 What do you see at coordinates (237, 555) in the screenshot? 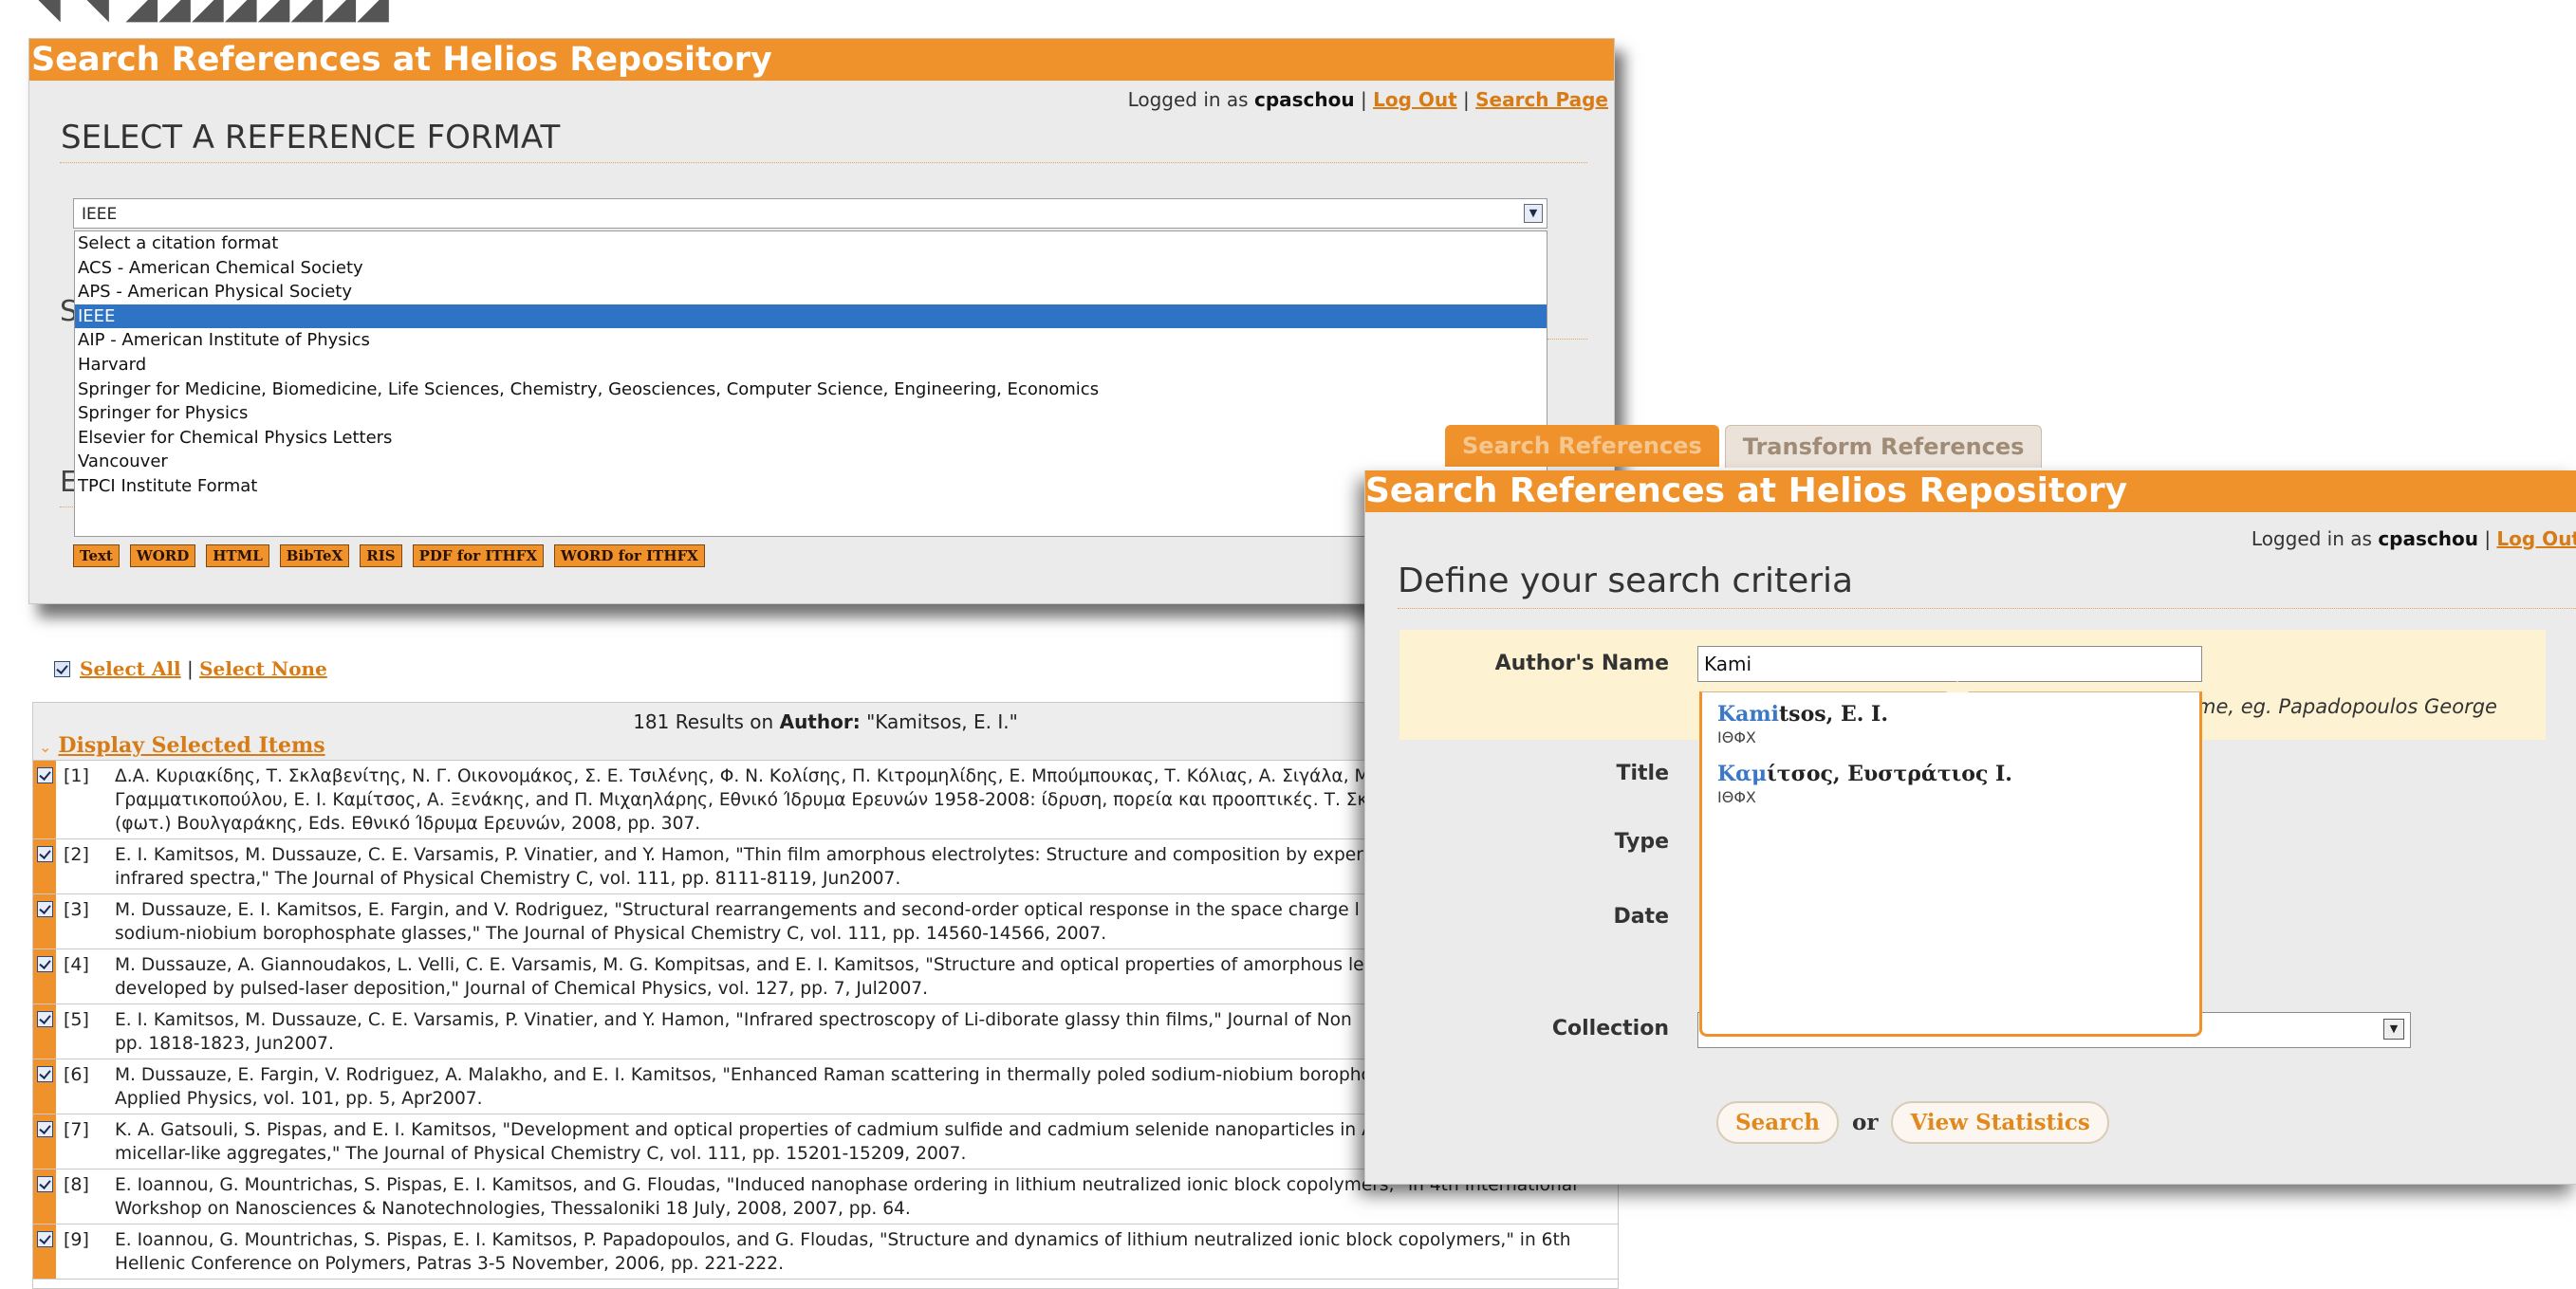
I see `export-html-button: HTML` at bounding box center [237, 555].